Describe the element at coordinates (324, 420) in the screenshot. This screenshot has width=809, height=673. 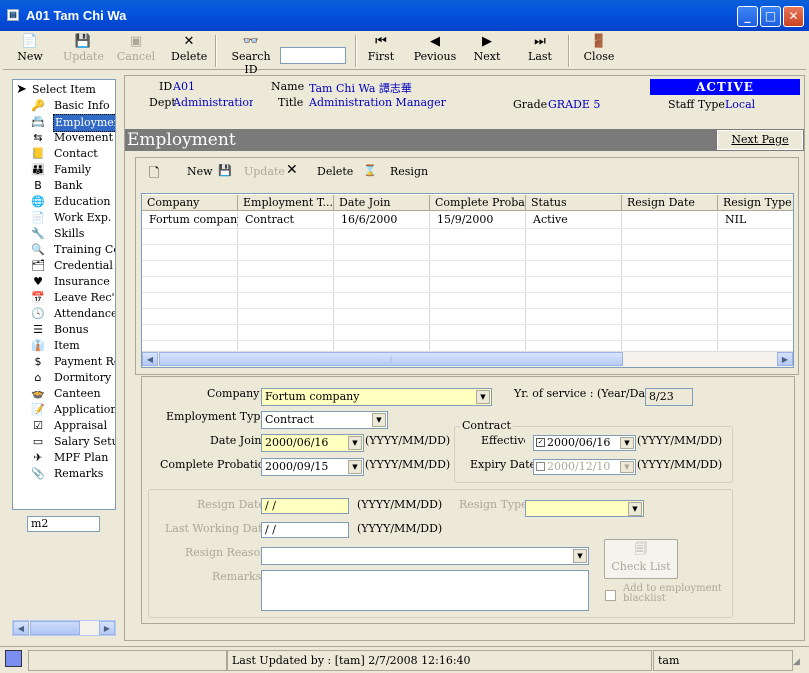
I see `employment-type-select: Contract ▼` at that location.